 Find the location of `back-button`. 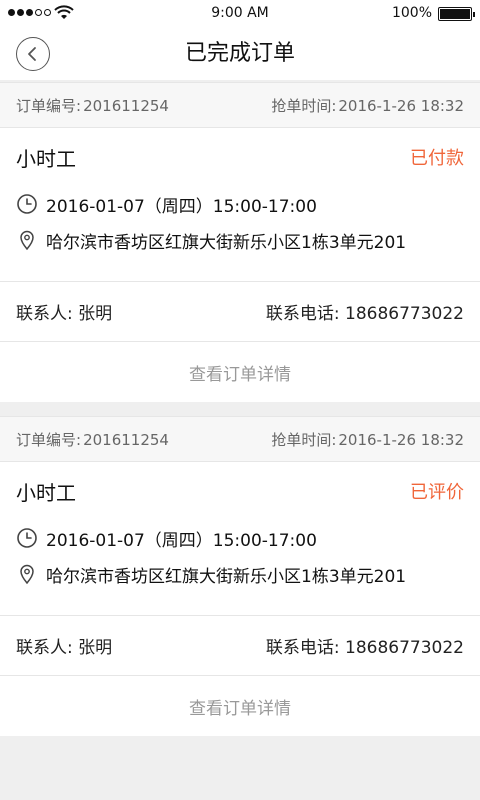

back-button is located at coordinates (33, 54).